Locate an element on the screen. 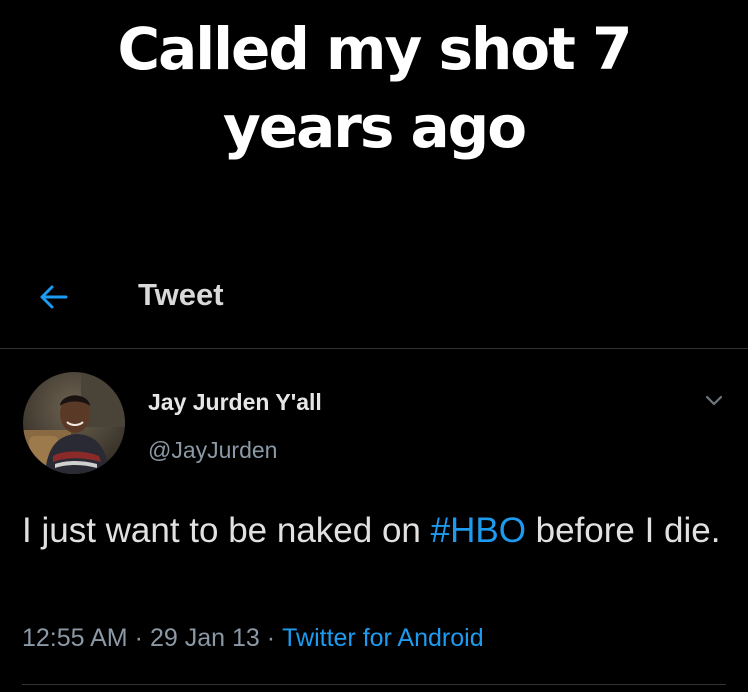  tweet-date: 29 Jan 13 is located at coordinates (204, 638).